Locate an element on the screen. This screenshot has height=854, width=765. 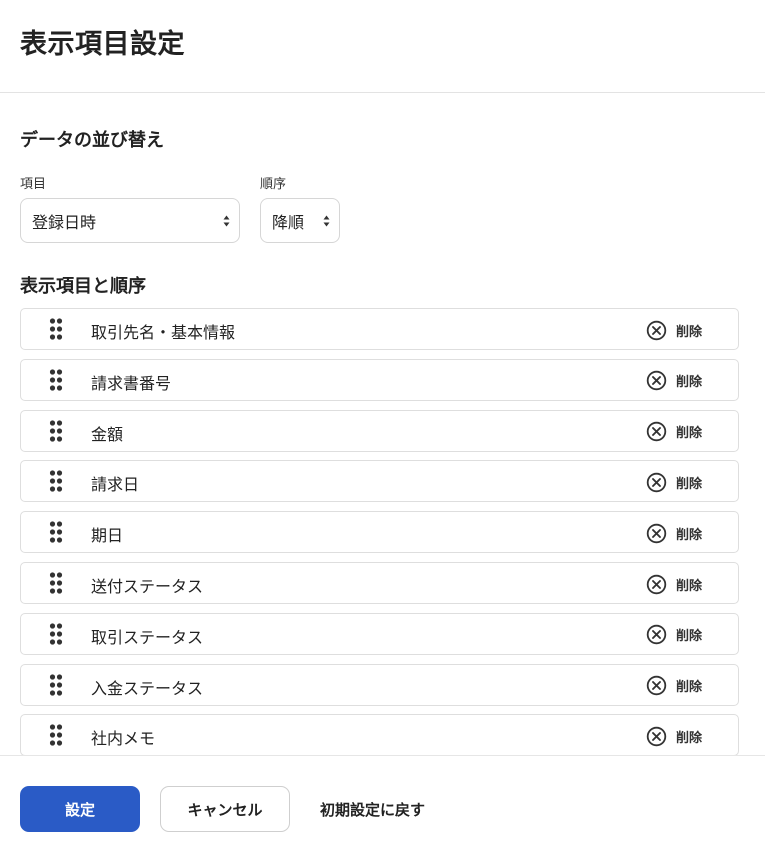
column-row-label: 社内メモ is located at coordinates (123, 739).